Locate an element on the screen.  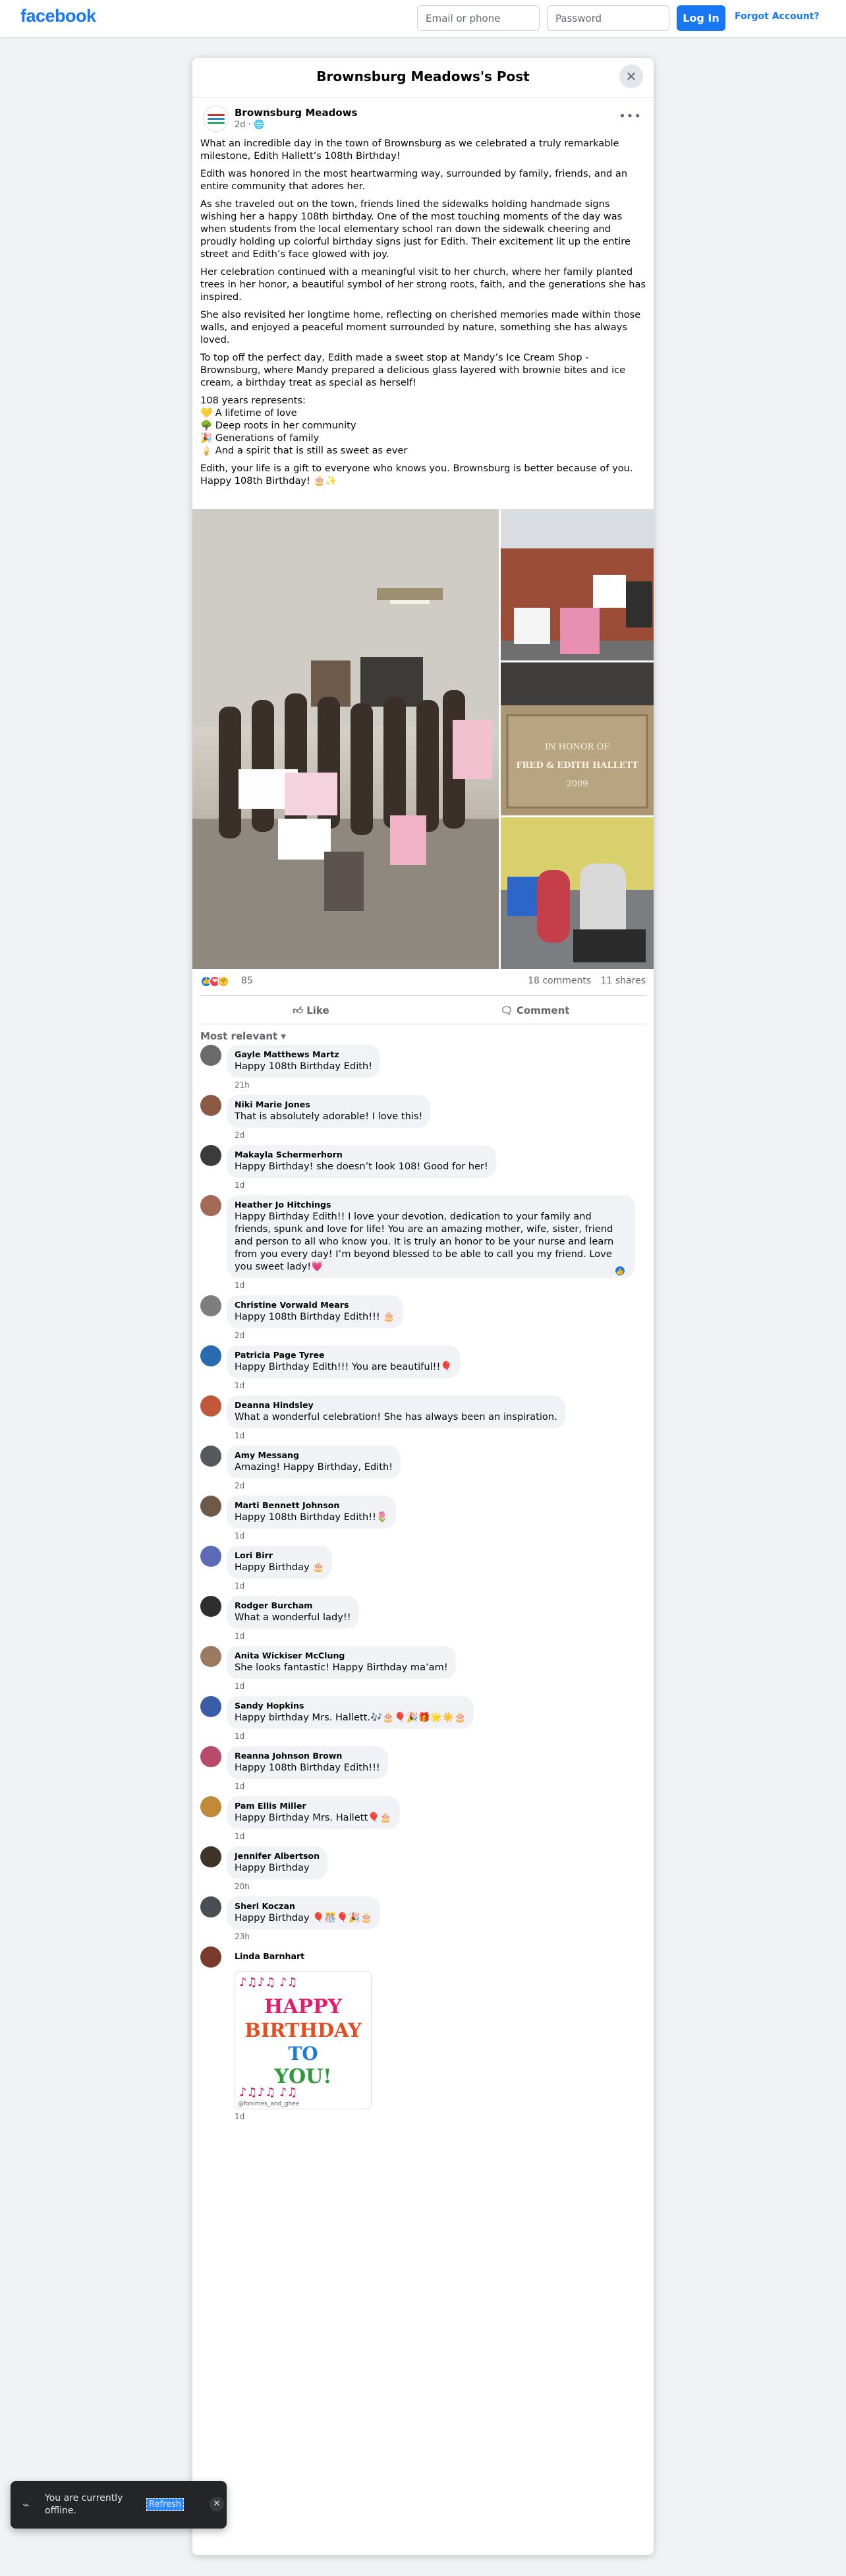
page-avatar is located at coordinates (216, 118).